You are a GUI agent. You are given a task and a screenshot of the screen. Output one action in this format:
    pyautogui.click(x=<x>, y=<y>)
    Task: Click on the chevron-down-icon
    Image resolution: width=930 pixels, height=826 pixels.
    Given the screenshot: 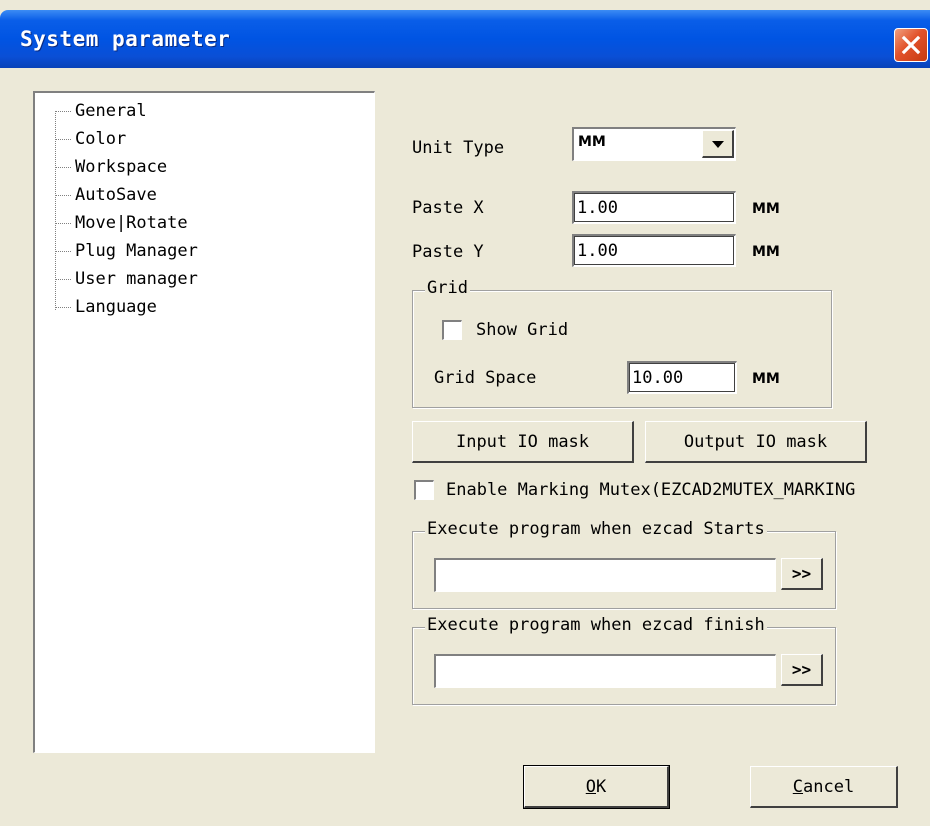 What is the action you would take?
    pyautogui.click(x=717, y=144)
    